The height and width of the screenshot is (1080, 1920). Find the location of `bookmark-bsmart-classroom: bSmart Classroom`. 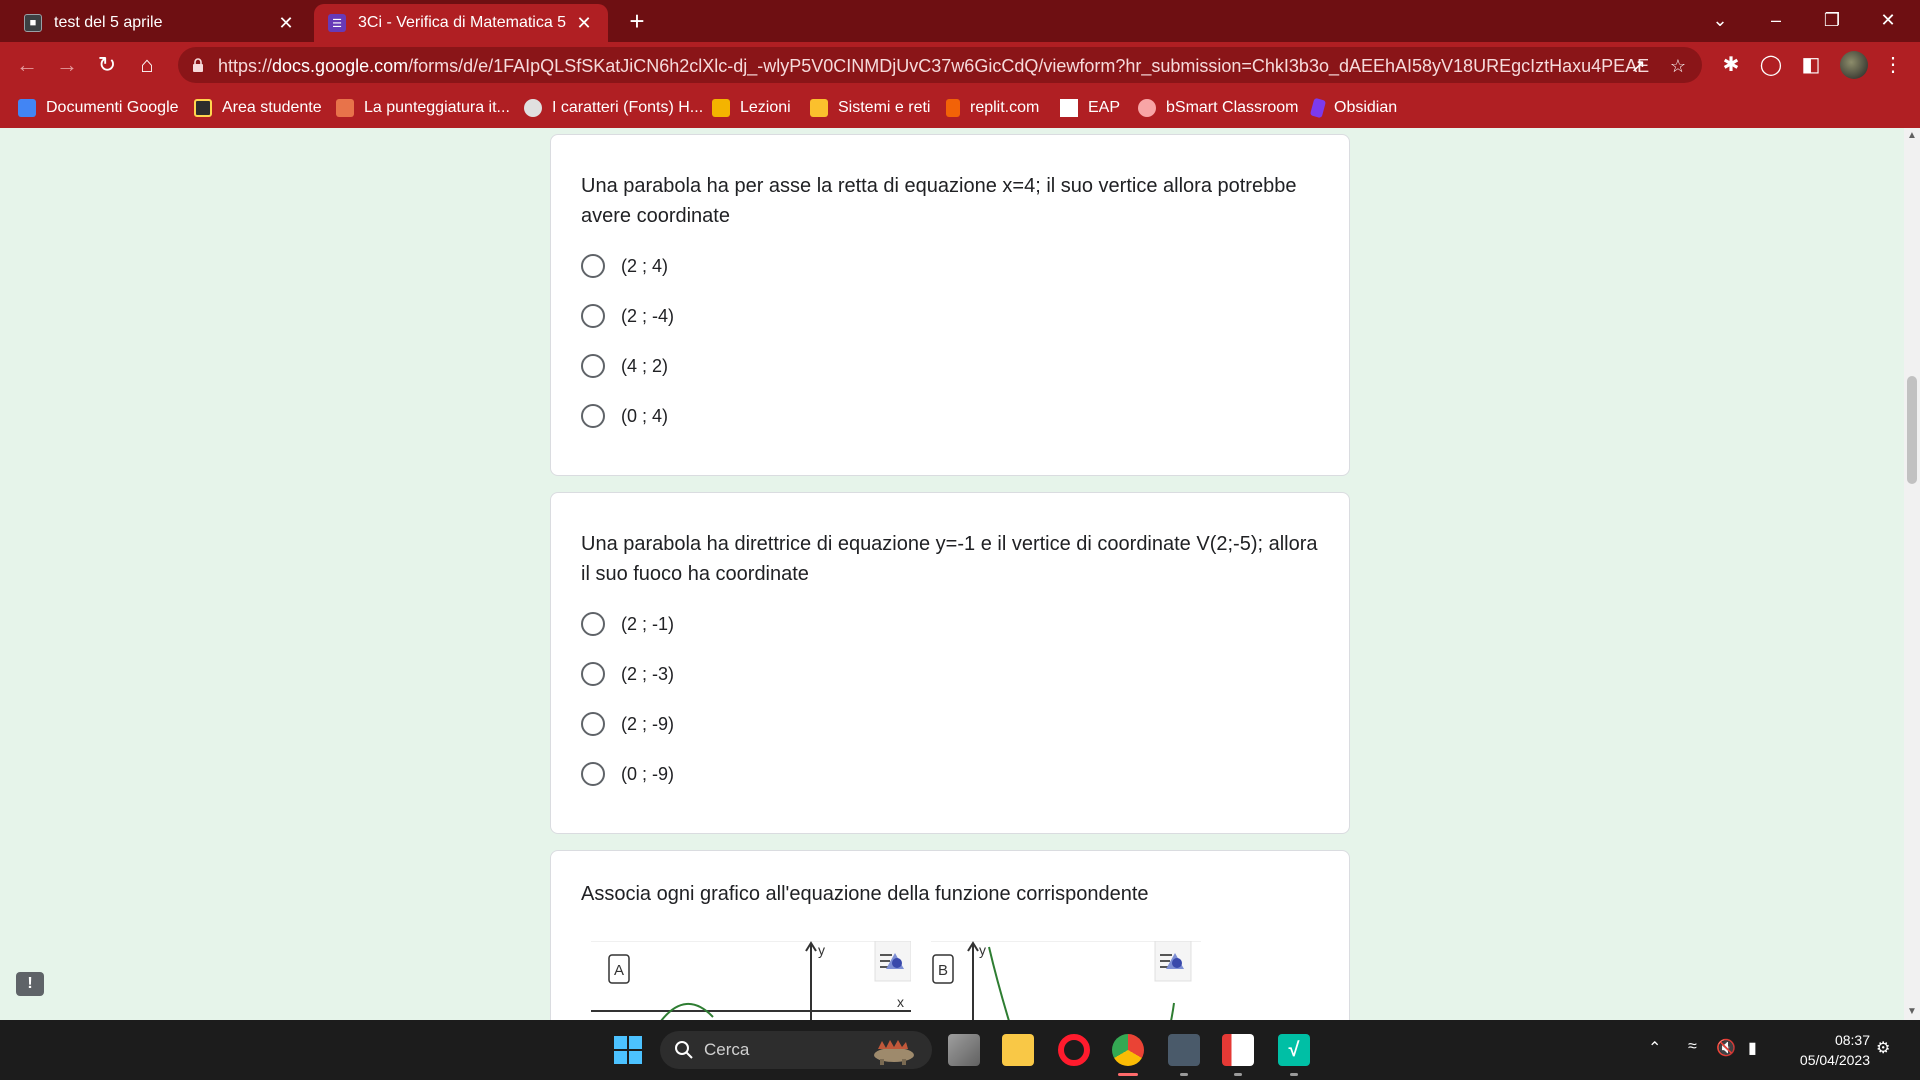

bookmark-bsmart-classroom: bSmart Classroom is located at coordinates (1218, 108).